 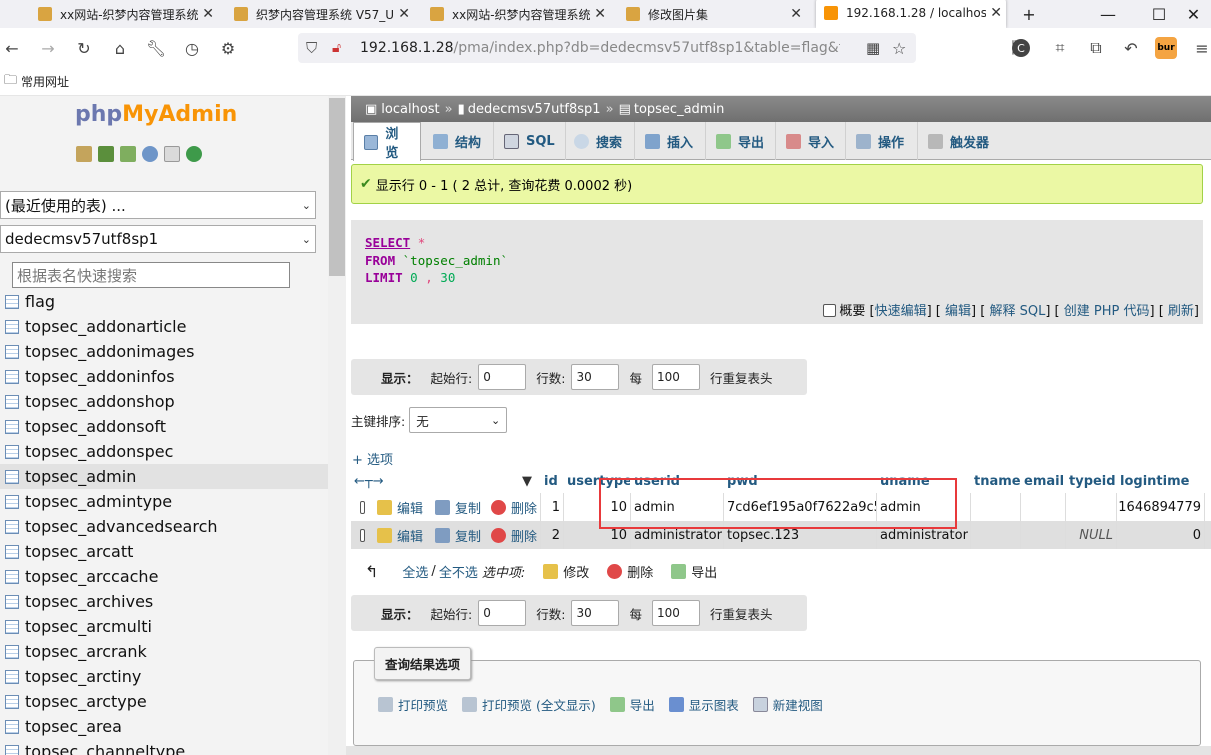 What do you see at coordinates (1161, 507) in the screenshot?
I see `cell-logintime: 1646894779` at bounding box center [1161, 507].